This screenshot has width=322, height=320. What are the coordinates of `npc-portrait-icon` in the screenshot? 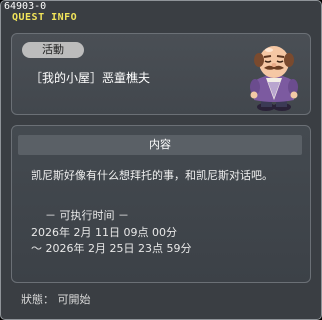 It's located at (274, 78).